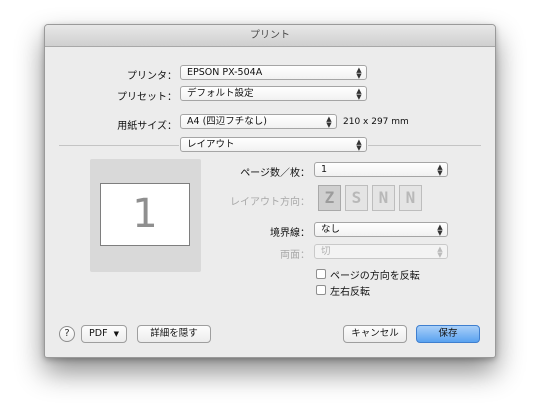 This screenshot has height=417, width=538. I want to click on layout-direction-n-reverse-button: N, so click(410, 198).